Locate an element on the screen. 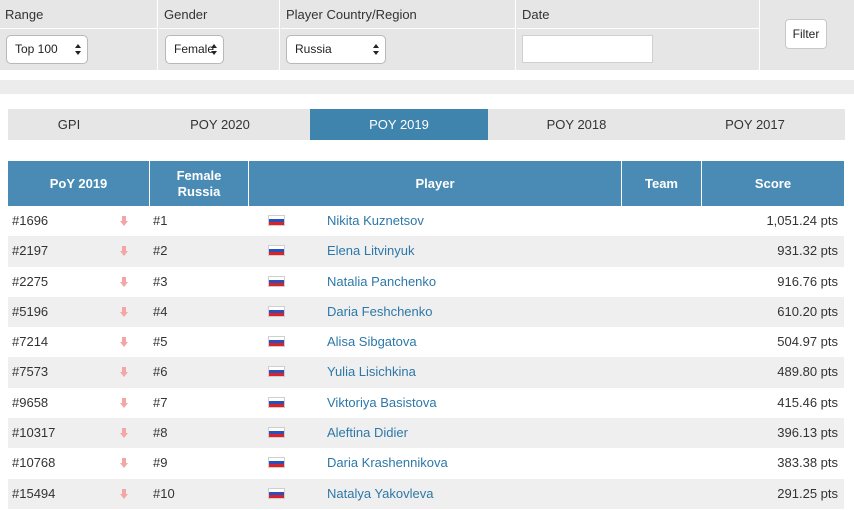  player-score: 489.80 pts is located at coordinates (807, 372).